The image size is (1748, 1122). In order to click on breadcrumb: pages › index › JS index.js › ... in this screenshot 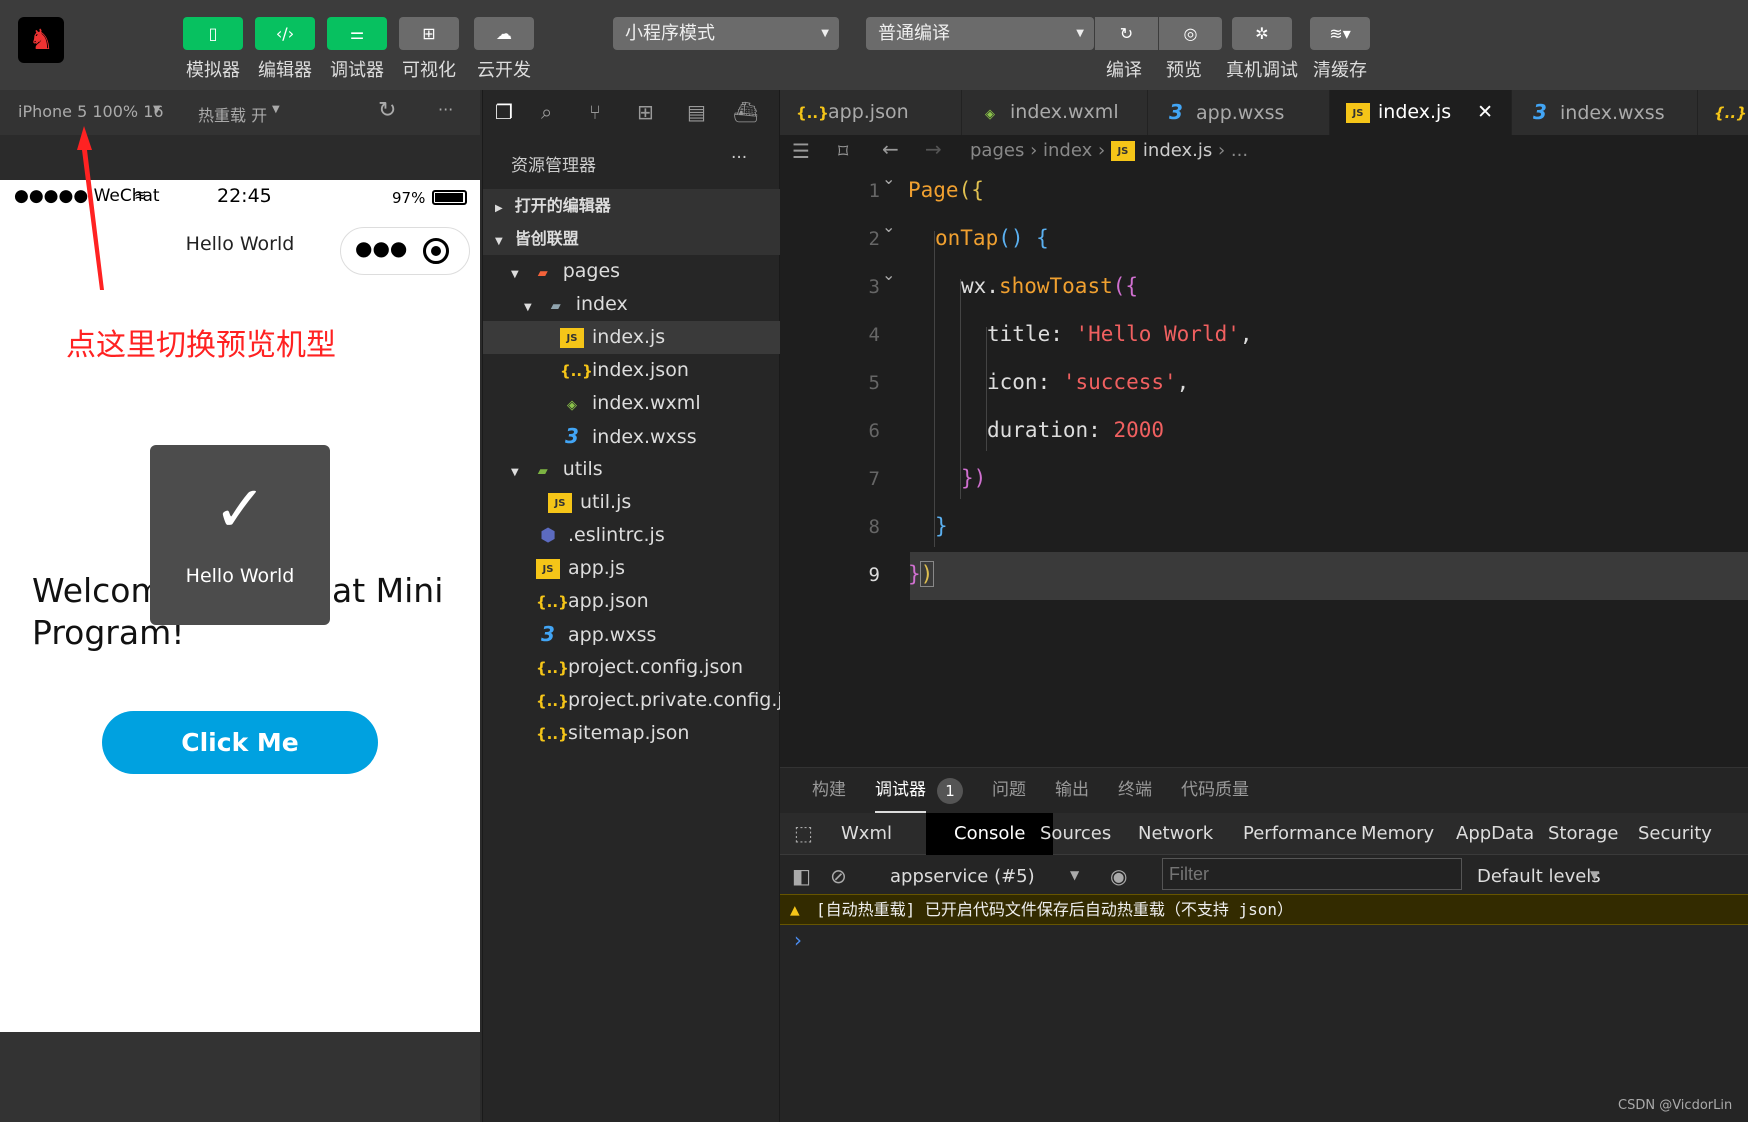, I will do `click(1109, 150)`.